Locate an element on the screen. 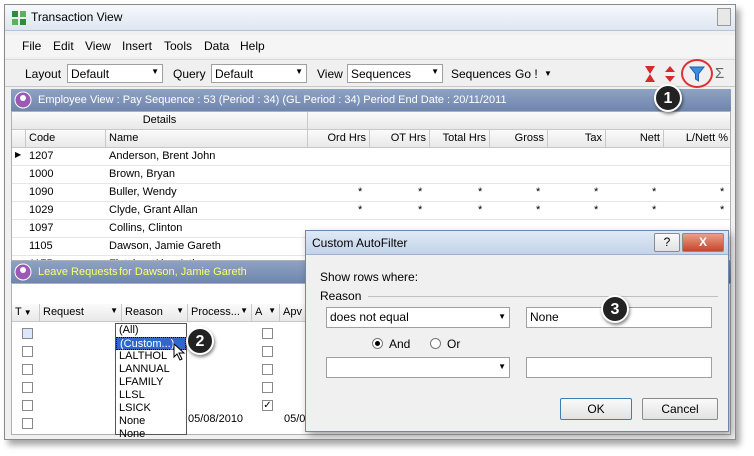  menu-tools: Tools is located at coordinates (178, 46).